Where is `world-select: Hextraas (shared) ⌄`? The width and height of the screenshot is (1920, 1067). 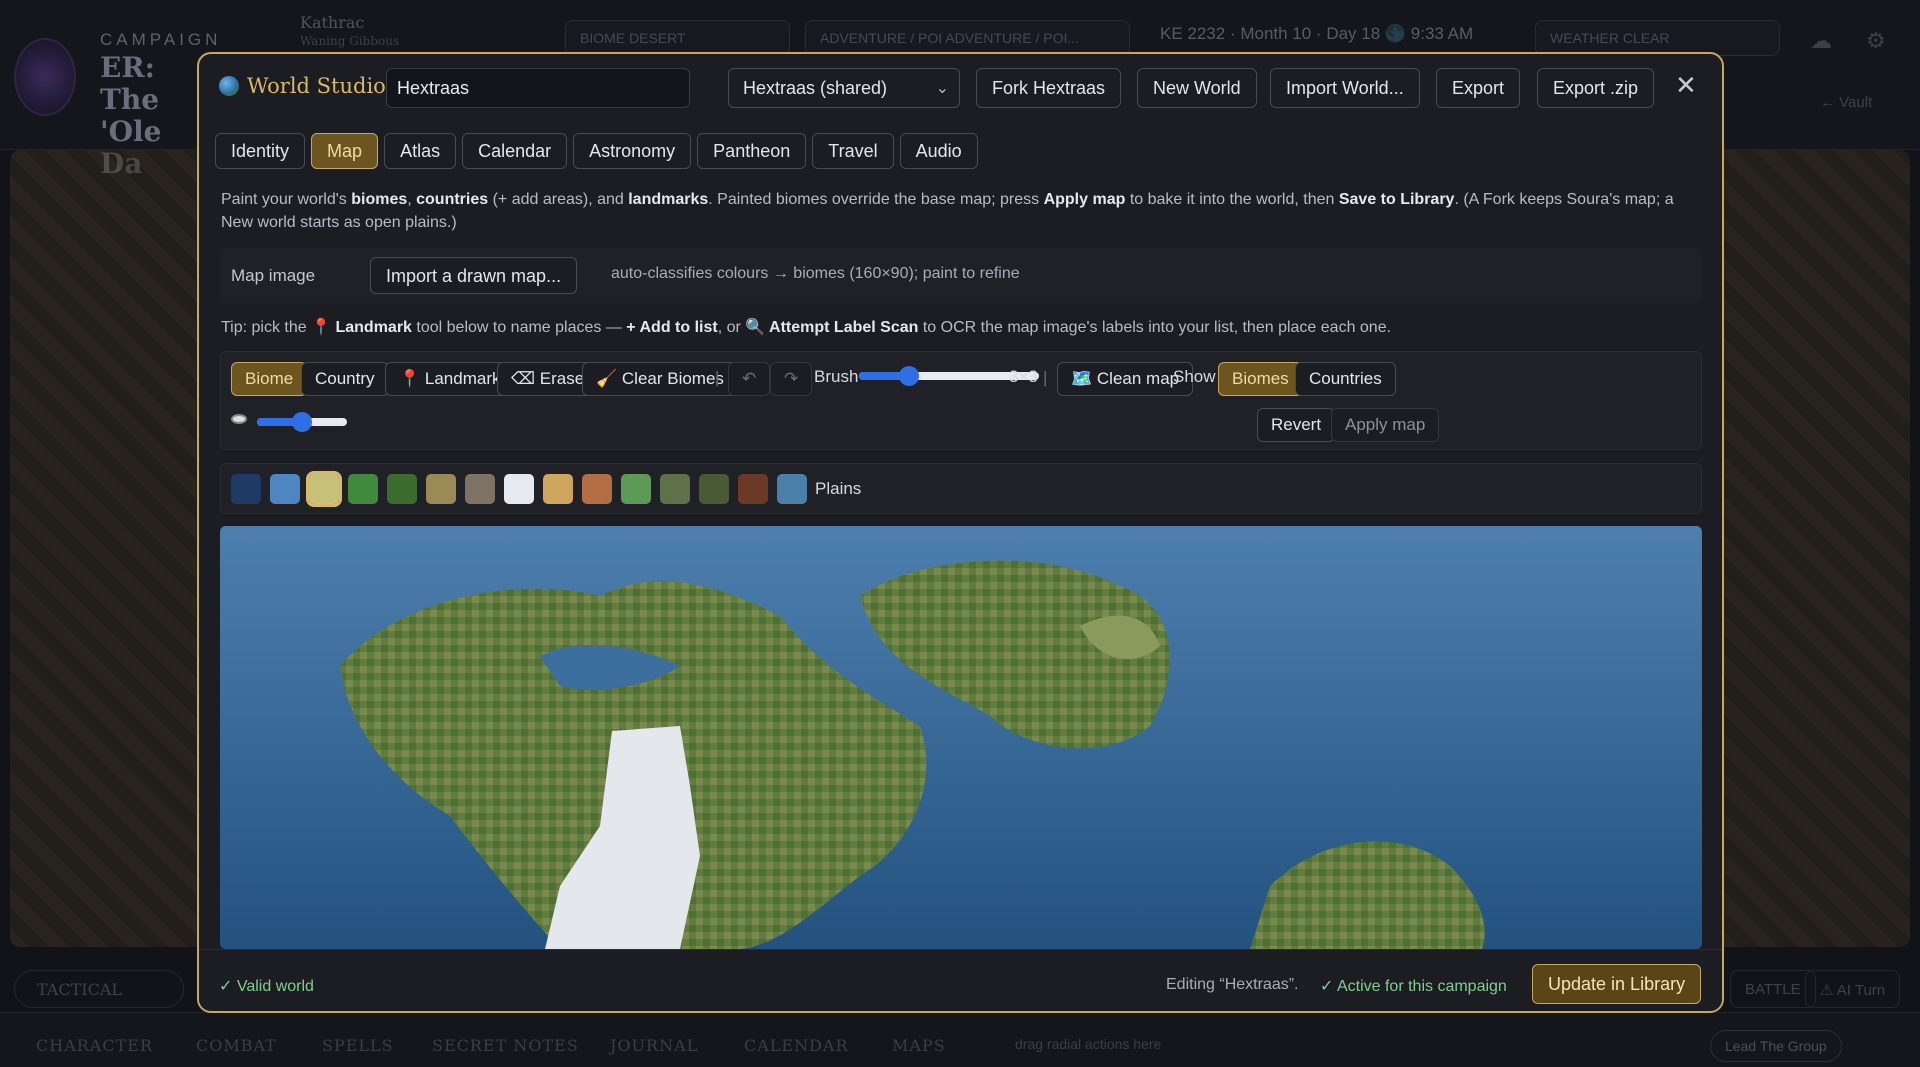
world-select: Hextraas (shared) ⌄ is located at coordinates (844, 88).